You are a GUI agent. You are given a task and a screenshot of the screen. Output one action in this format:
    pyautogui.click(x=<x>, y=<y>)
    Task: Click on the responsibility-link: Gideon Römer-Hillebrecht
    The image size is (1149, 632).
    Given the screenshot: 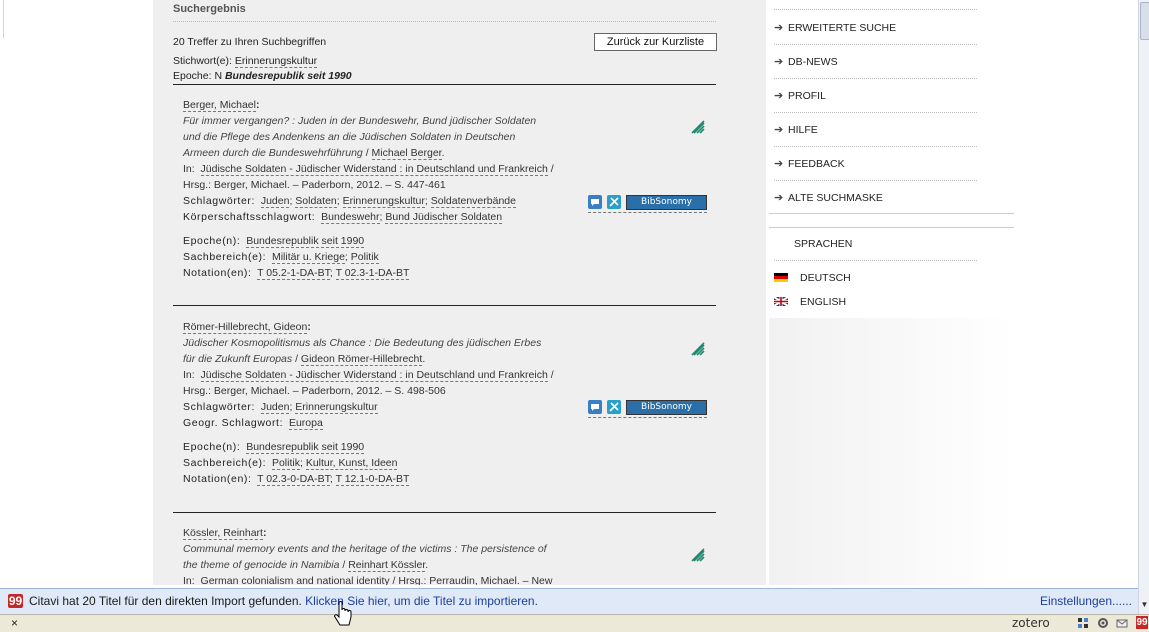 What is the action you would take?
    pyautogui.click(x=361, y=359)
    